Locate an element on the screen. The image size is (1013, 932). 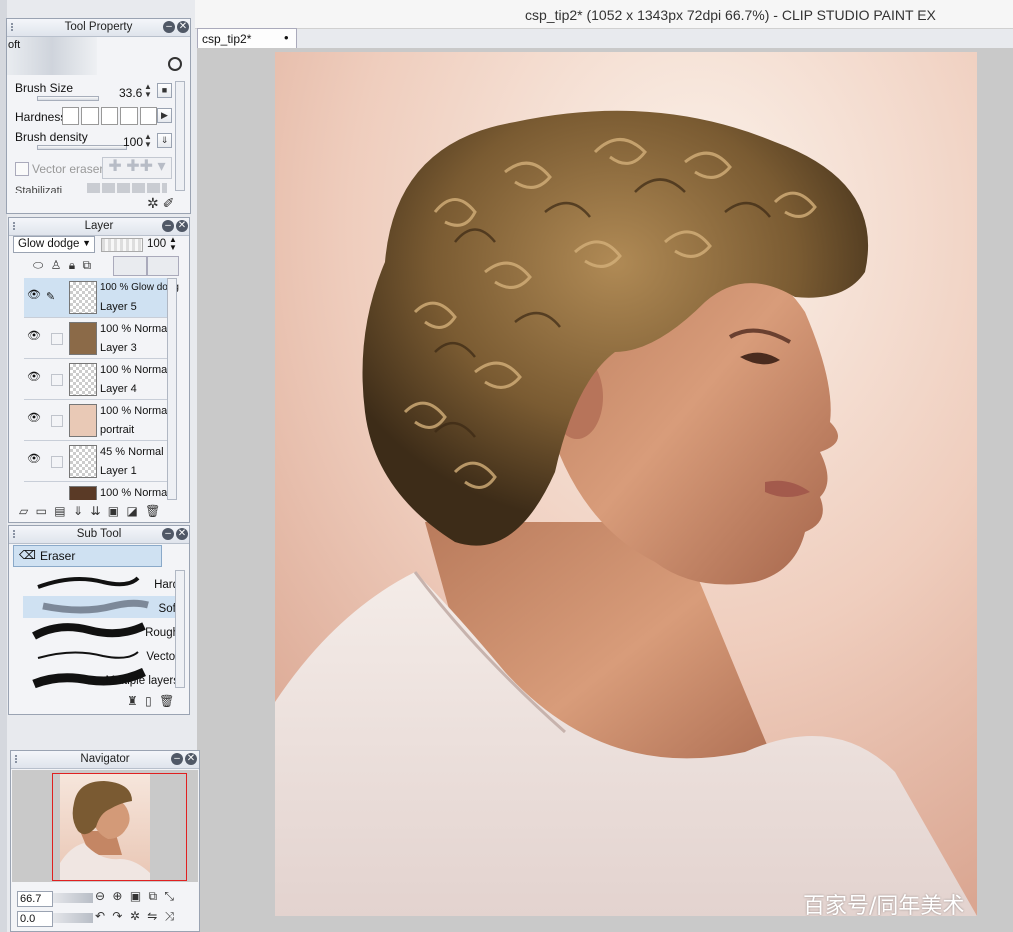
new-sub-tool-icon: ▯ is located at coordinates (148, 701).